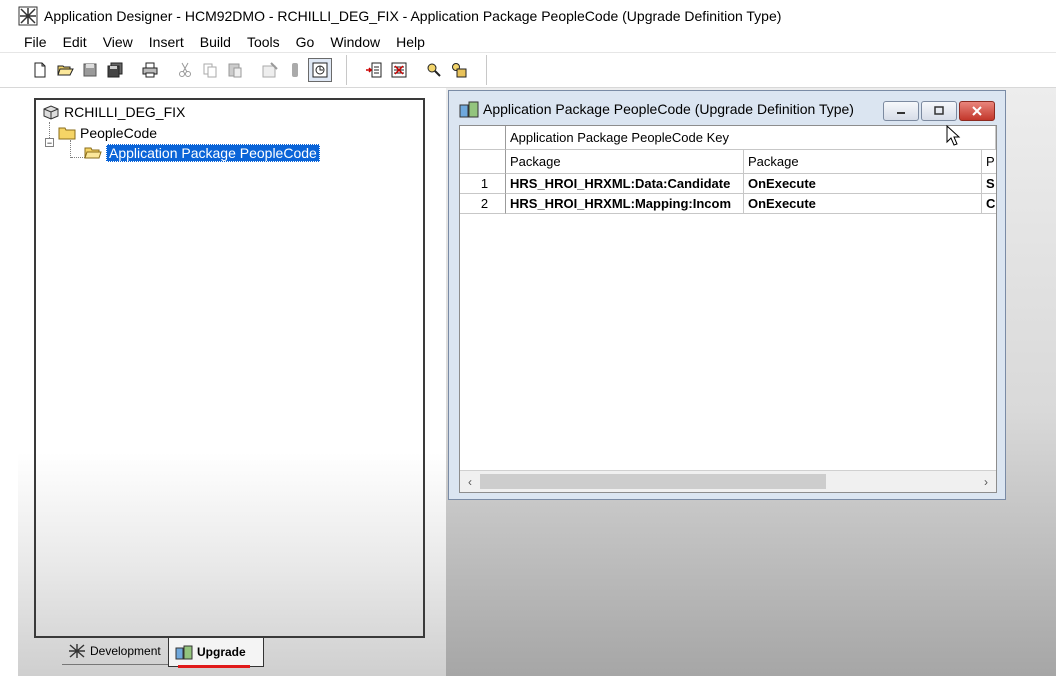  I want to click on project-icon, so click(51, 112).